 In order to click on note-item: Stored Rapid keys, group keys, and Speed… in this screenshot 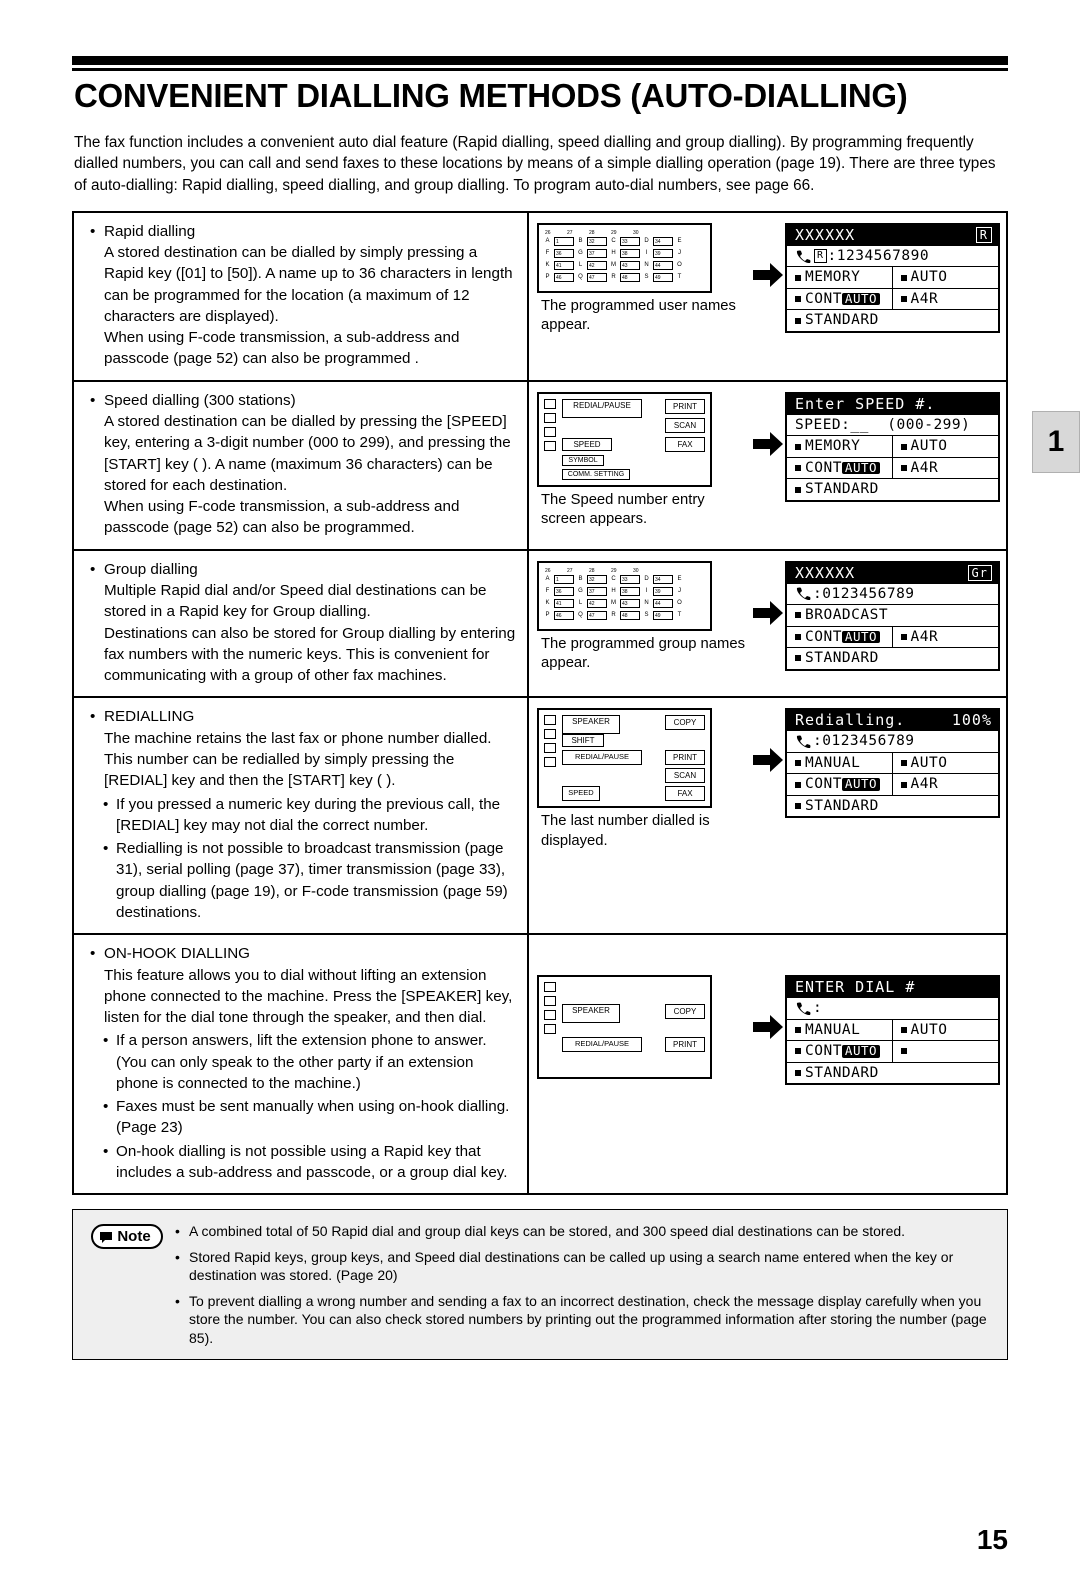, I will do `click(585, 1266)`.